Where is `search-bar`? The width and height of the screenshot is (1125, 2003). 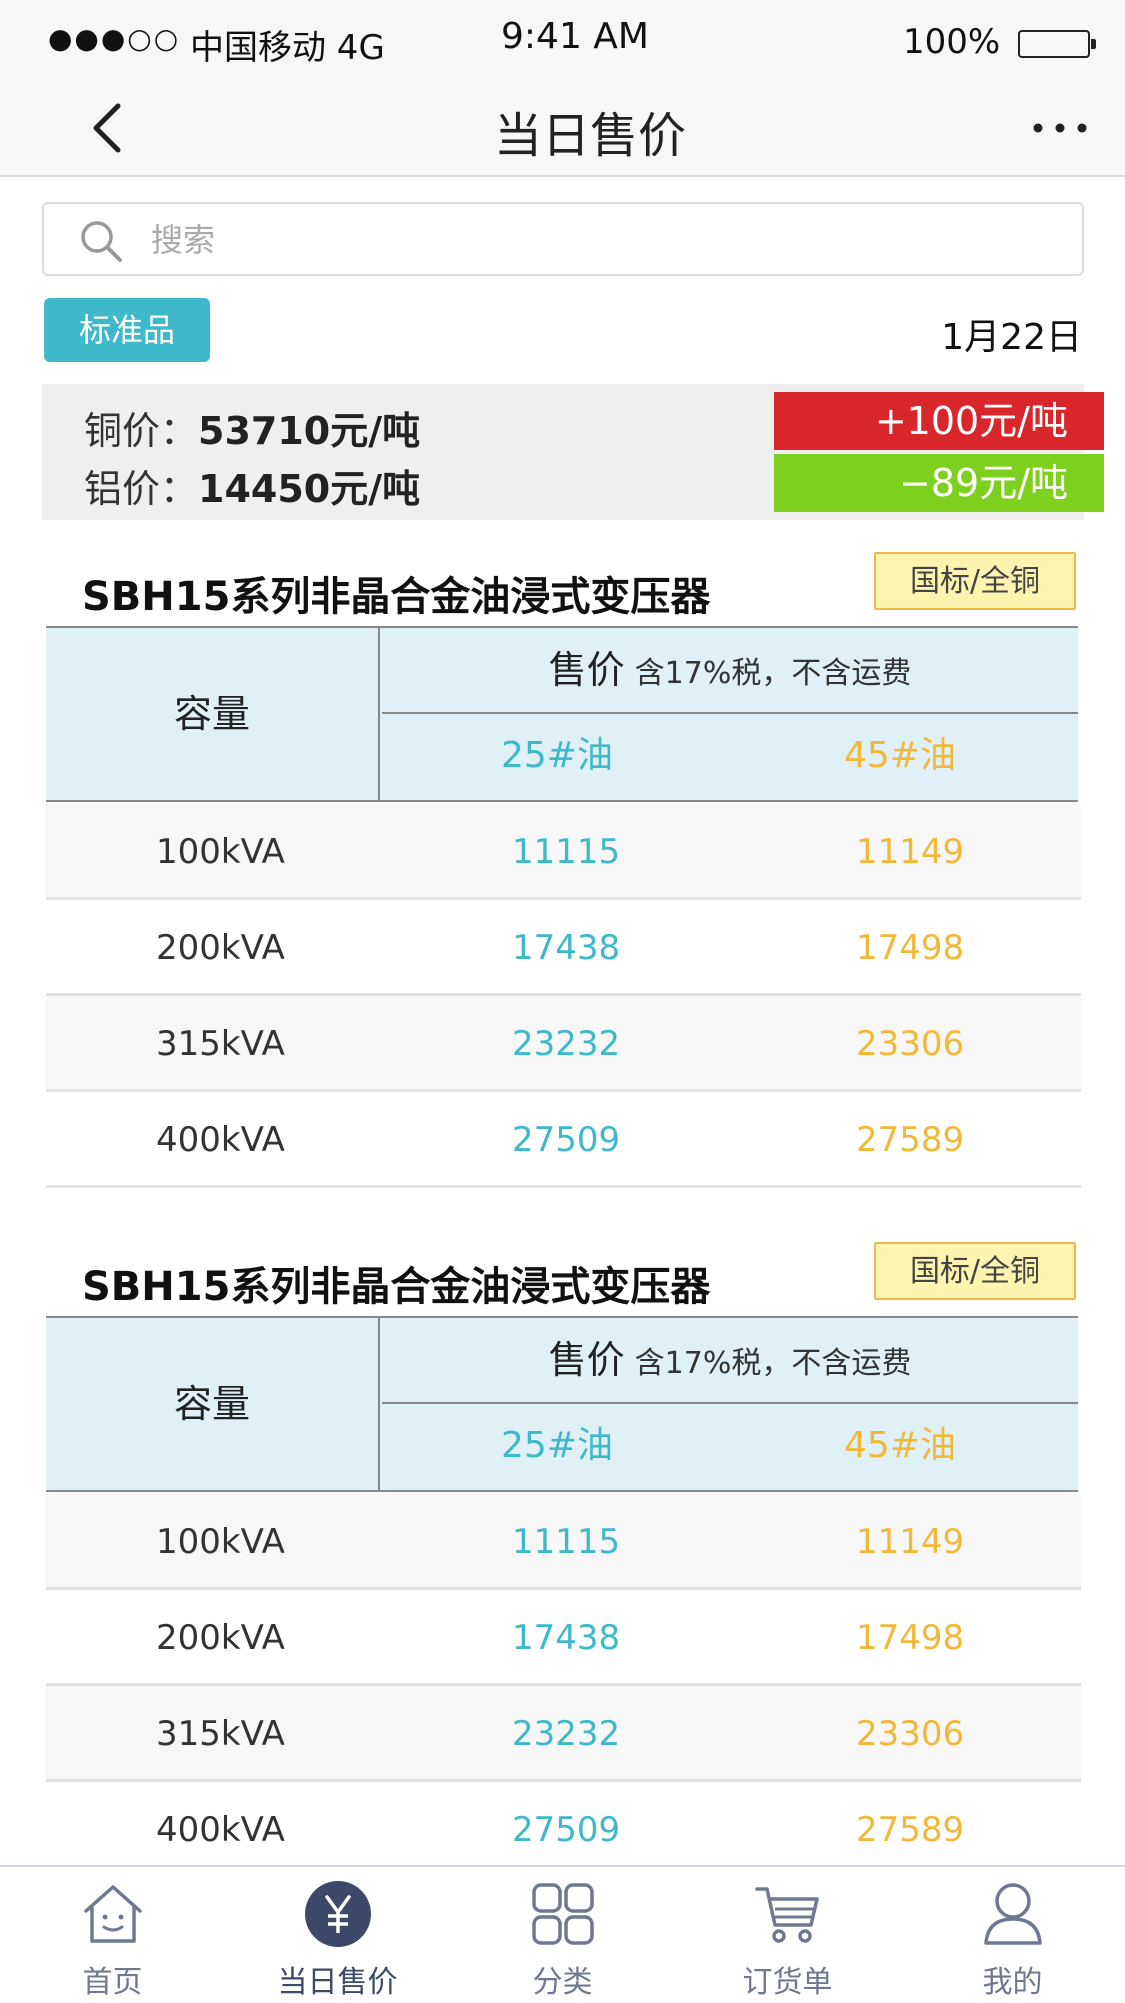 search-bar is located at coordinates (563, 239).